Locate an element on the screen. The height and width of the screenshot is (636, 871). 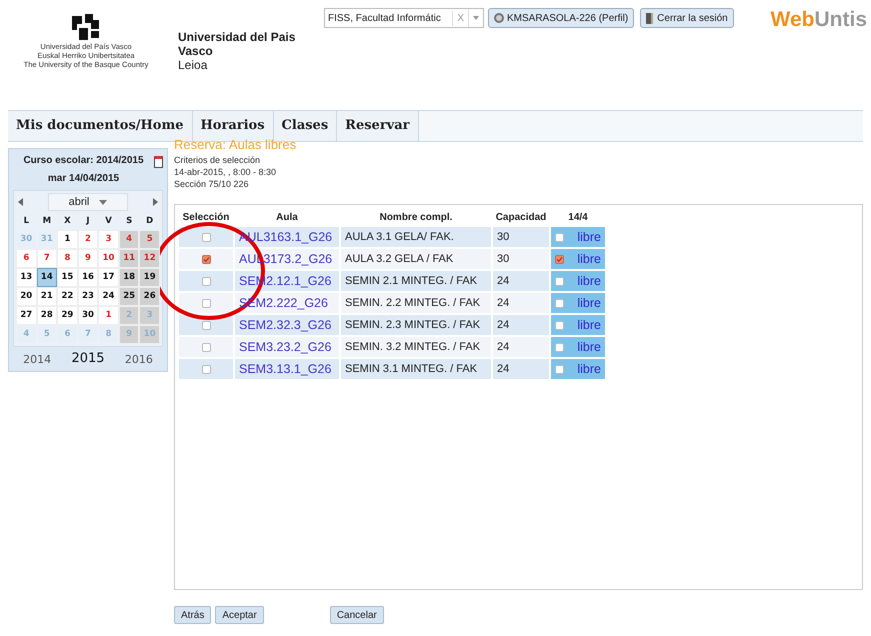
column-header: Nombre compl. is located at coordinates (416, 217).